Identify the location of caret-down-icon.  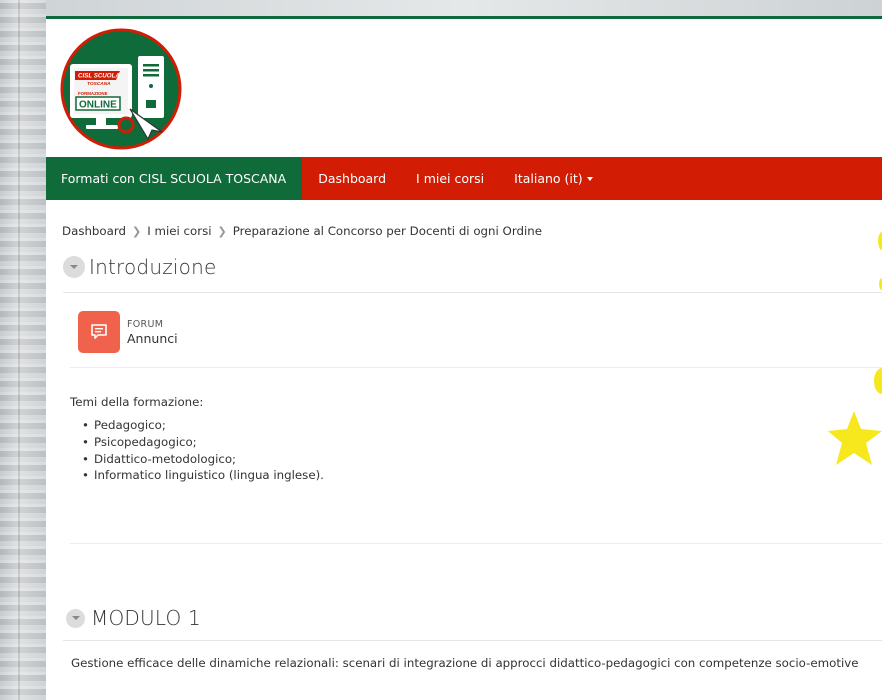
(589, 178).